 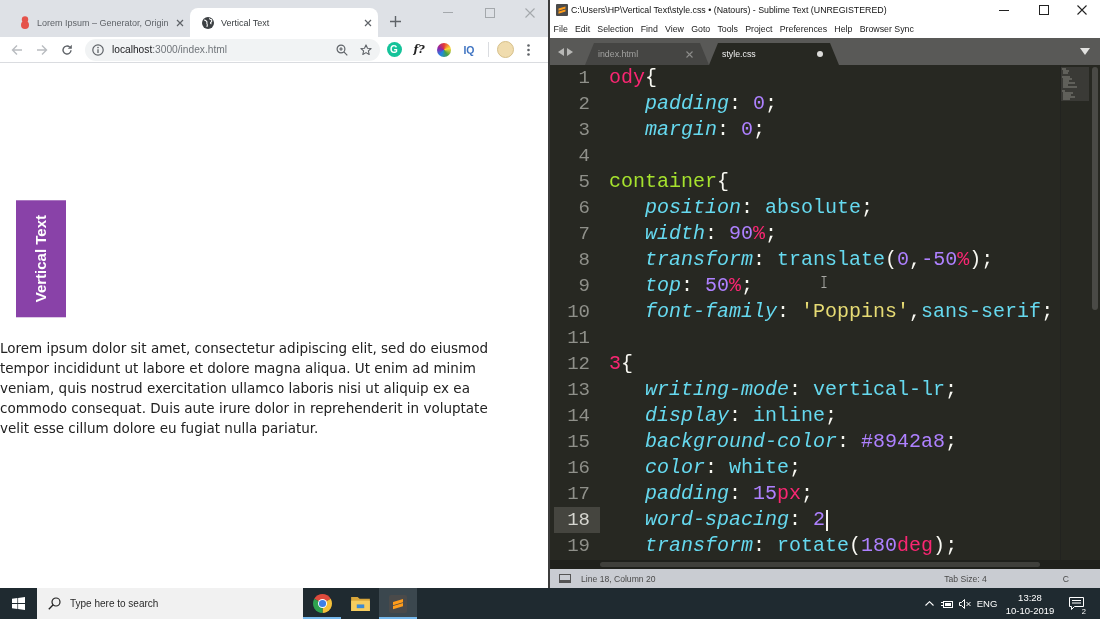 What do you see at coordinates (669, 182) in the screenshot?
I see `code-line: container{` at bounding box center [669, 182].